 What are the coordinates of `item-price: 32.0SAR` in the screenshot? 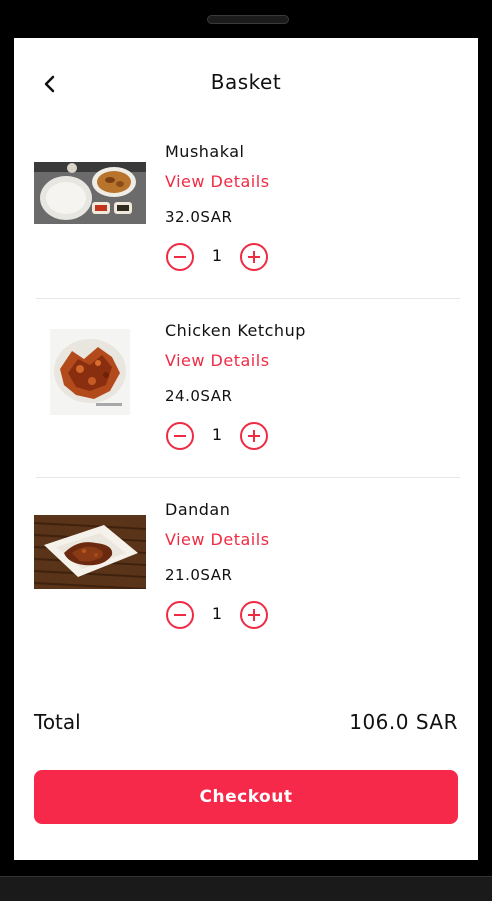 It's located at (199, 217).